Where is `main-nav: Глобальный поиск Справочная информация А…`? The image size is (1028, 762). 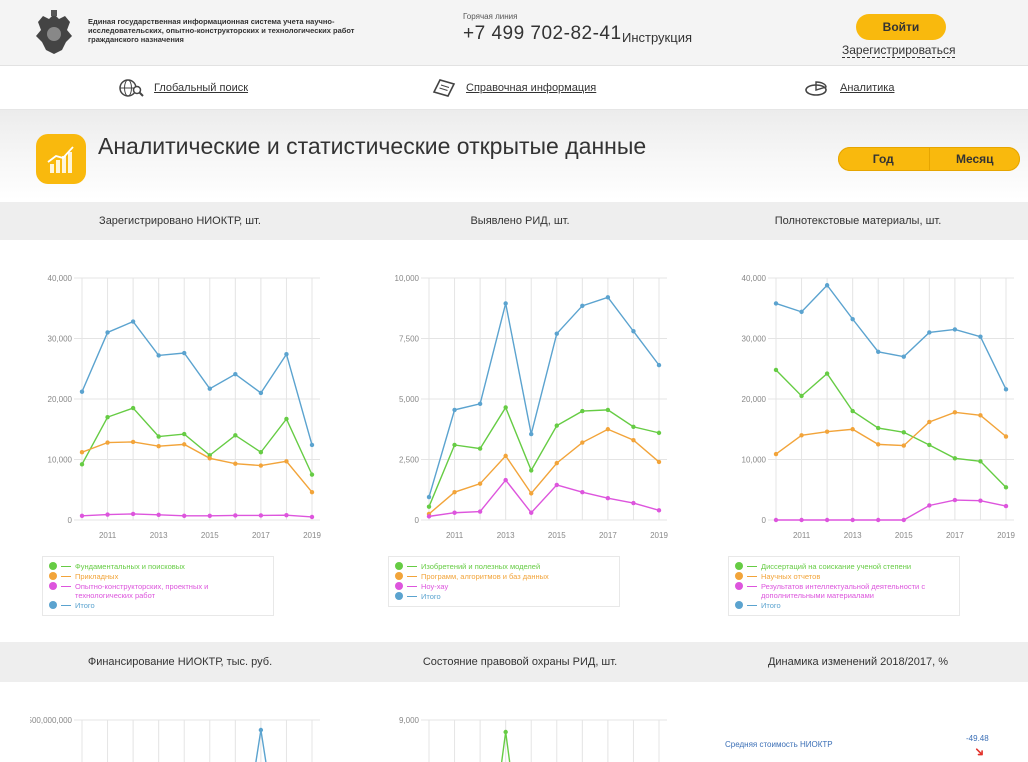 main-nav: Глобальный поиск Справочная информация А… is located at coordinates (514, 88).